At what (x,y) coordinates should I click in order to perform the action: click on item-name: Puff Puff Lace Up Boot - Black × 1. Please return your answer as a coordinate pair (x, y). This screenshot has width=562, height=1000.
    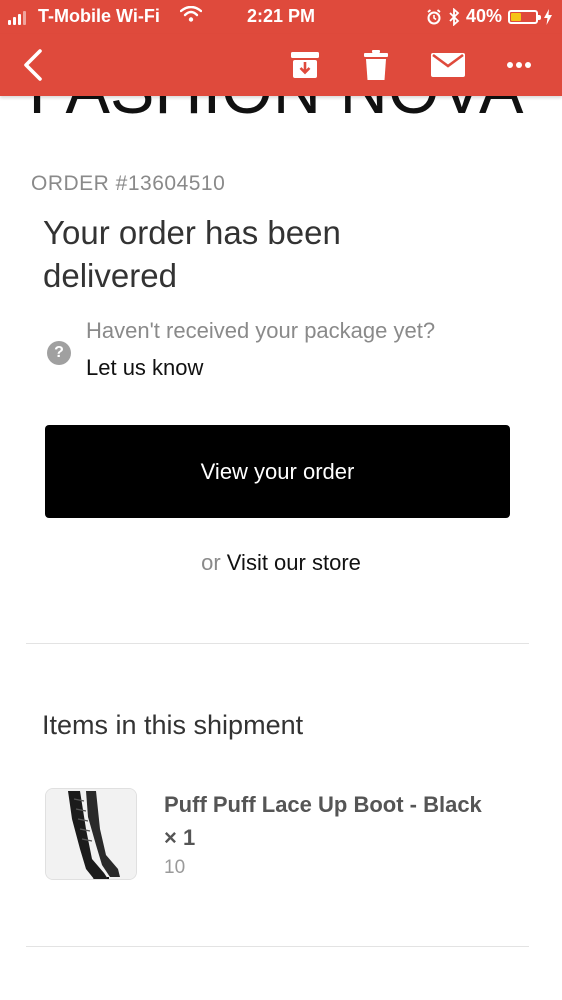
    Looking at the image, I should click on (324, 821).